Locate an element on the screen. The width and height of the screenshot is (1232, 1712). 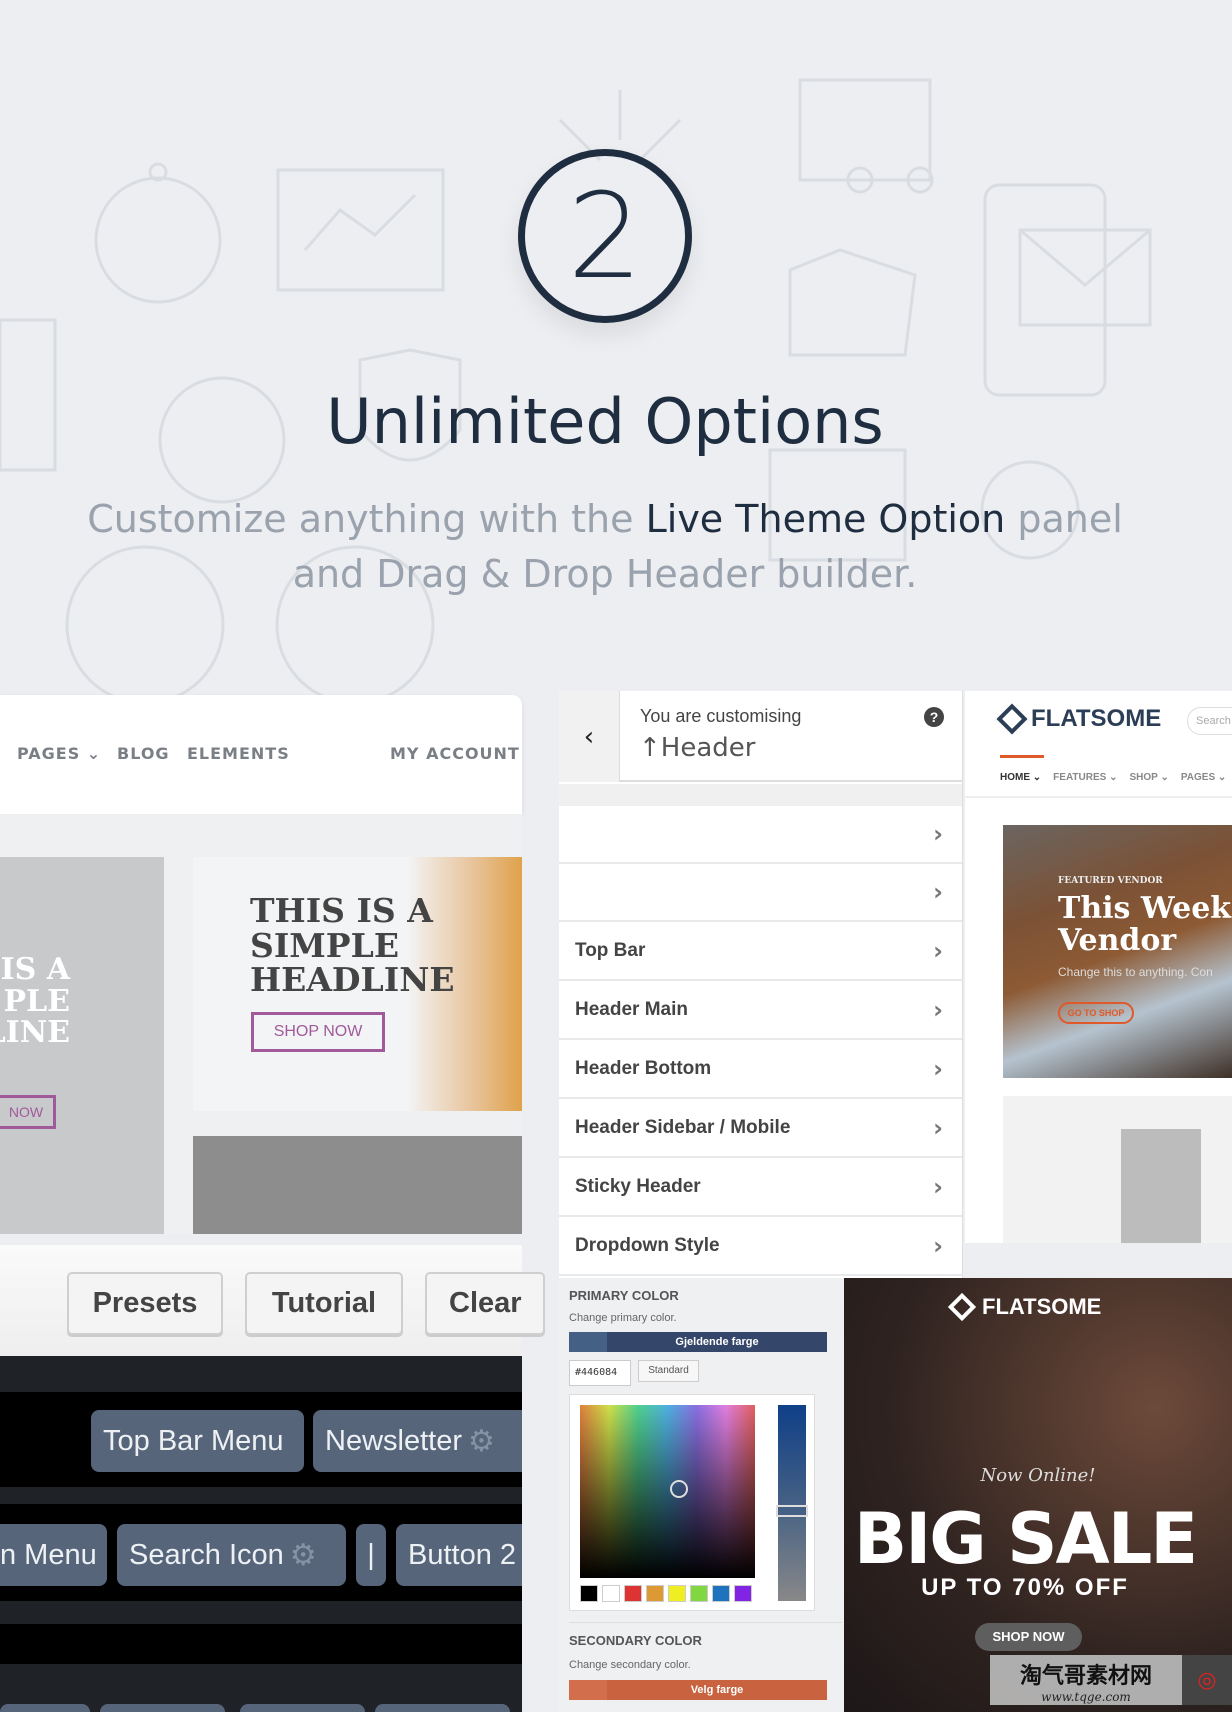
select-color-button: Velg farge is located at coordinates (698, 1690).